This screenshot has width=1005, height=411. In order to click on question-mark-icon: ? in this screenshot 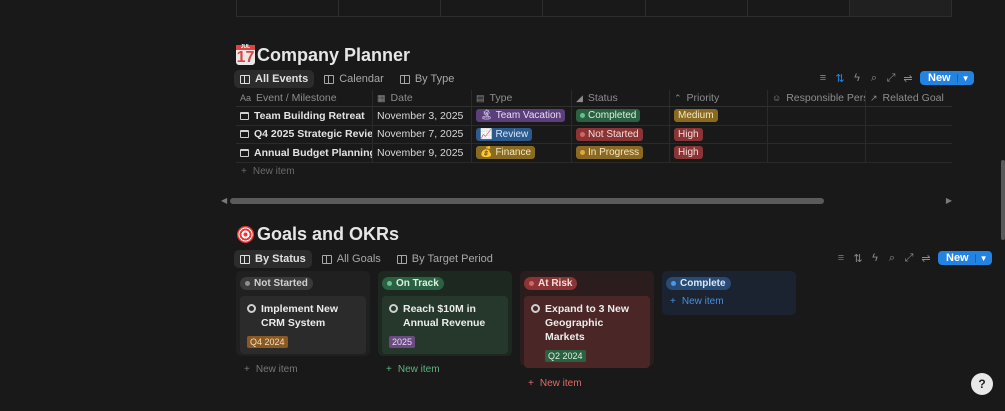, I will do `click(982, 384)`.